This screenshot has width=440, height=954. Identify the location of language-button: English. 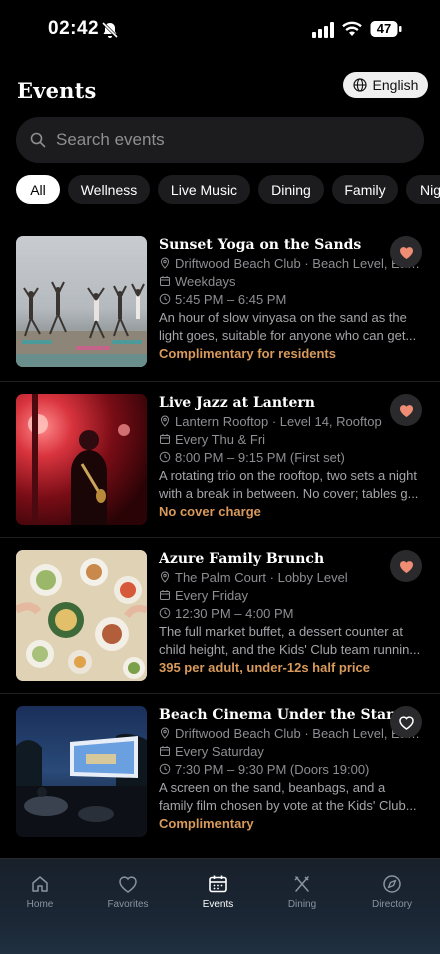
(385, 85).